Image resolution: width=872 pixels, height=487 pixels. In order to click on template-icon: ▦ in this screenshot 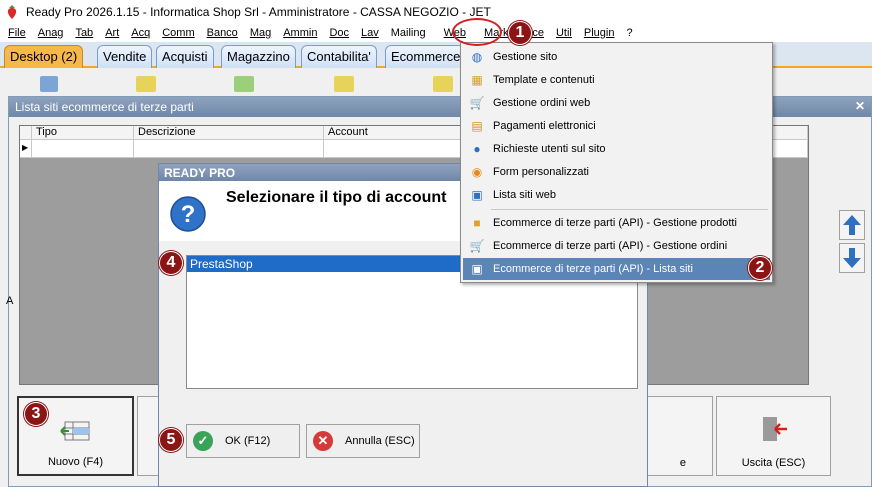, I will do `click(477, 80)`.